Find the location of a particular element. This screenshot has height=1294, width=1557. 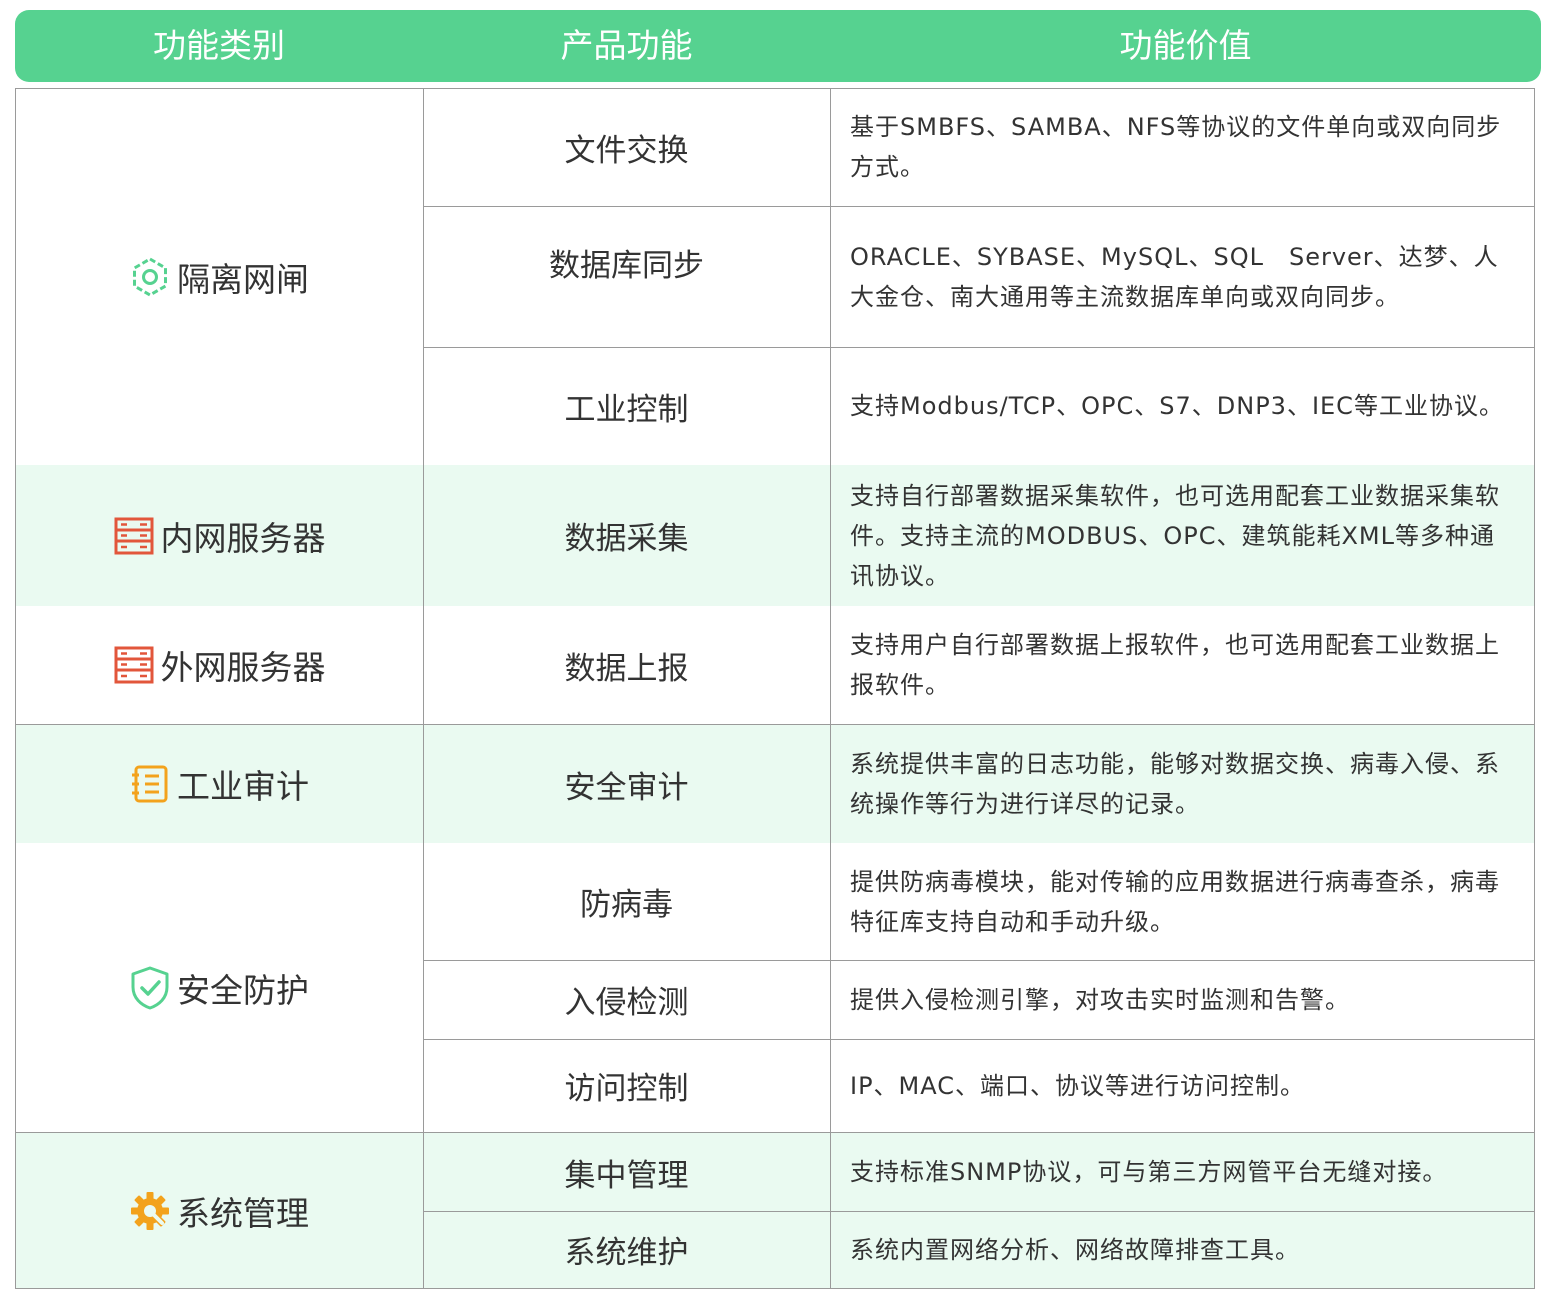

feature-cell: 防病毒 is located at coordinates (626, 905).